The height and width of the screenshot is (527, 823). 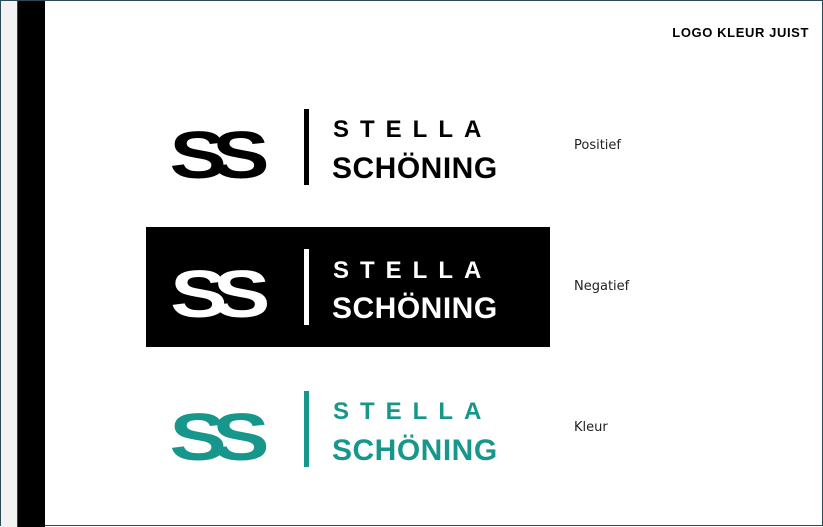 I want to click on logo-color: SS STELLA SCHÖNING, so click(x=351, y=430).